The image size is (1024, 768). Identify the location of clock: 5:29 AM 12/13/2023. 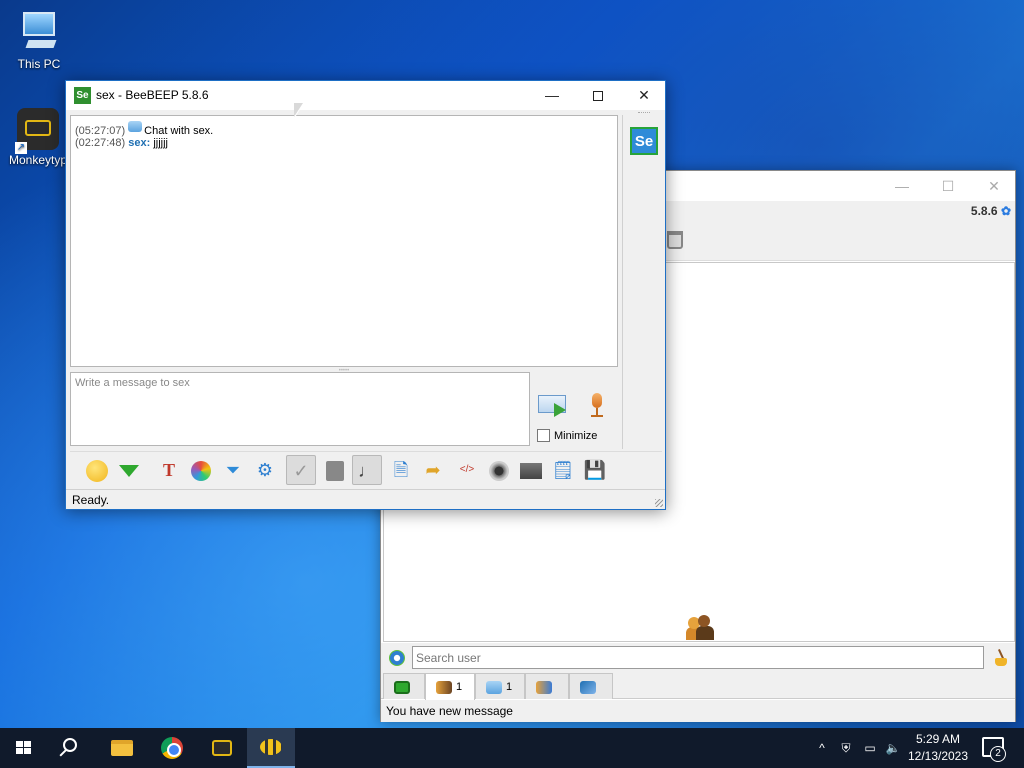
(938, 748).